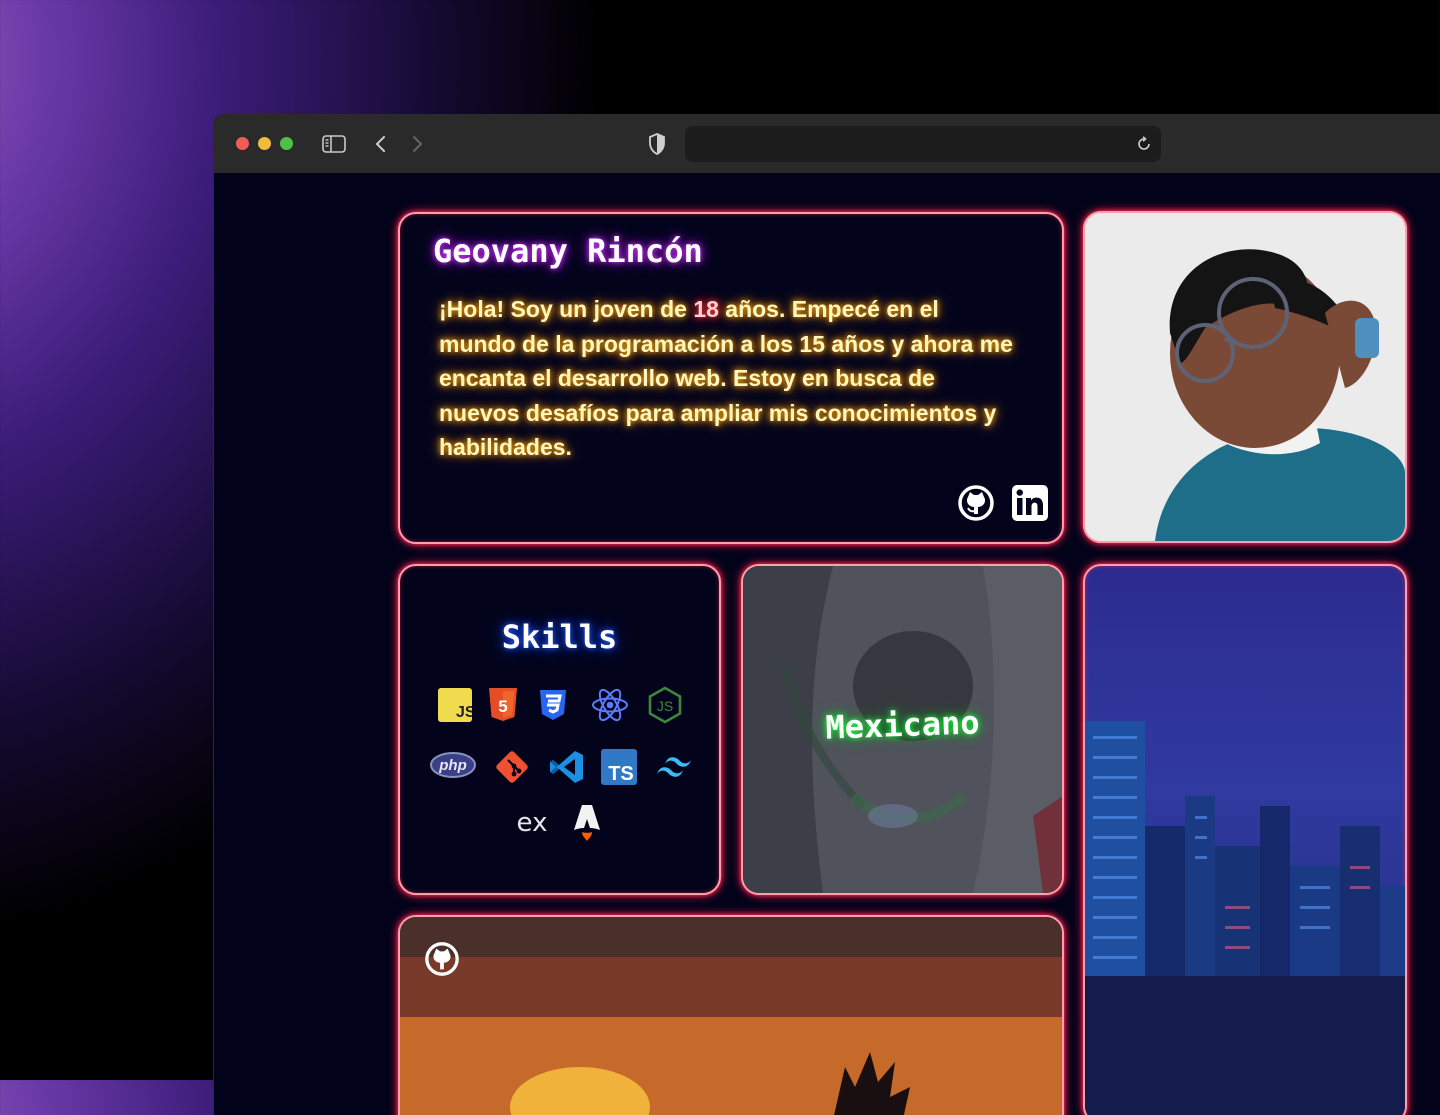 This screenshot has height=1115, width=1440. I want to click on css3-icon, so click(553, 705).